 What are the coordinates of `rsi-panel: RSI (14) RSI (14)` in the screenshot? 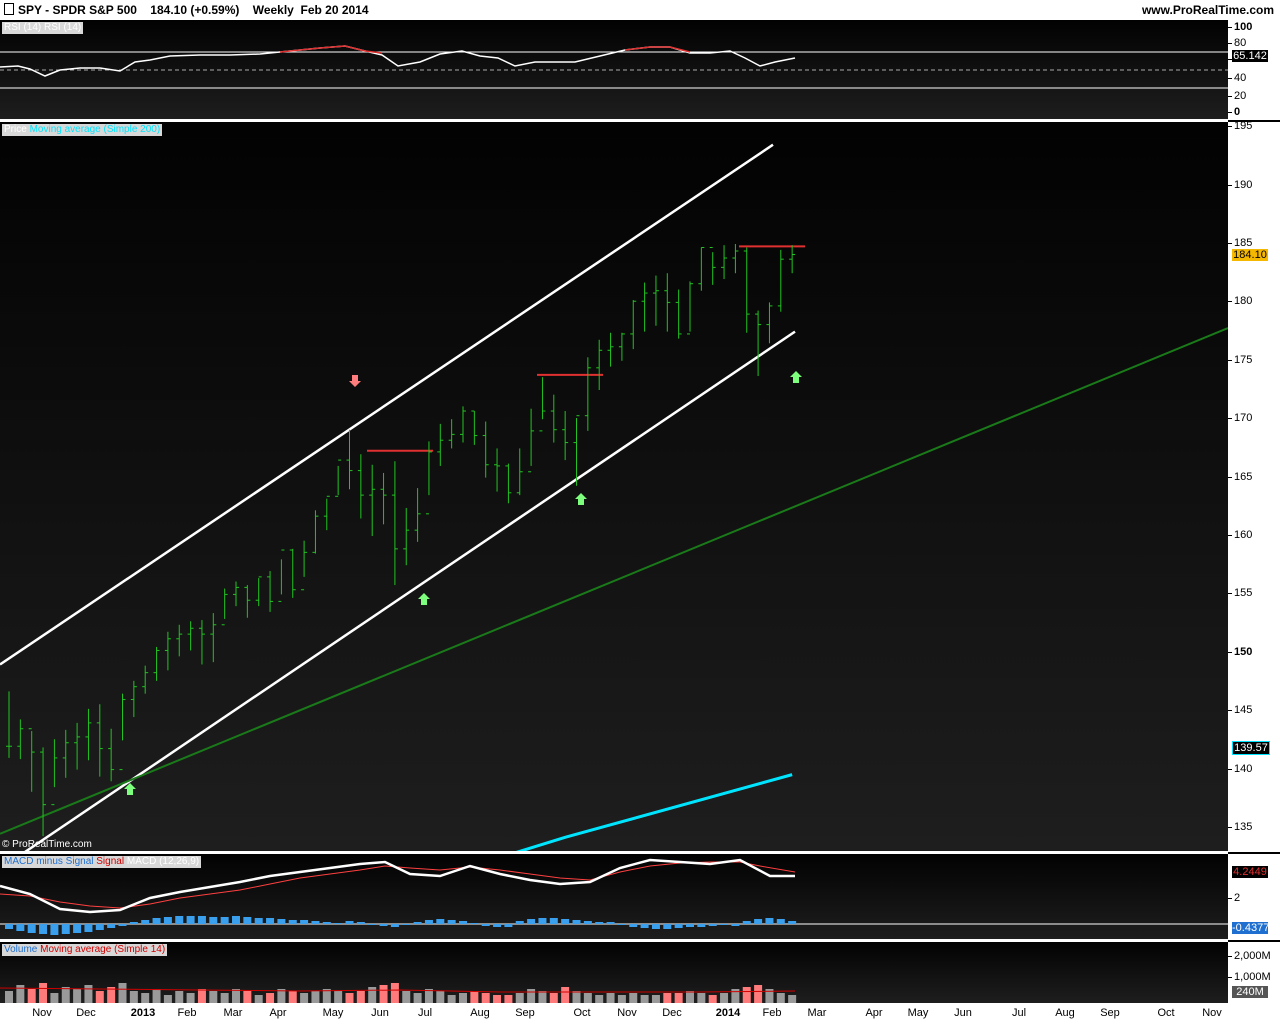 It's located at (614, 70).